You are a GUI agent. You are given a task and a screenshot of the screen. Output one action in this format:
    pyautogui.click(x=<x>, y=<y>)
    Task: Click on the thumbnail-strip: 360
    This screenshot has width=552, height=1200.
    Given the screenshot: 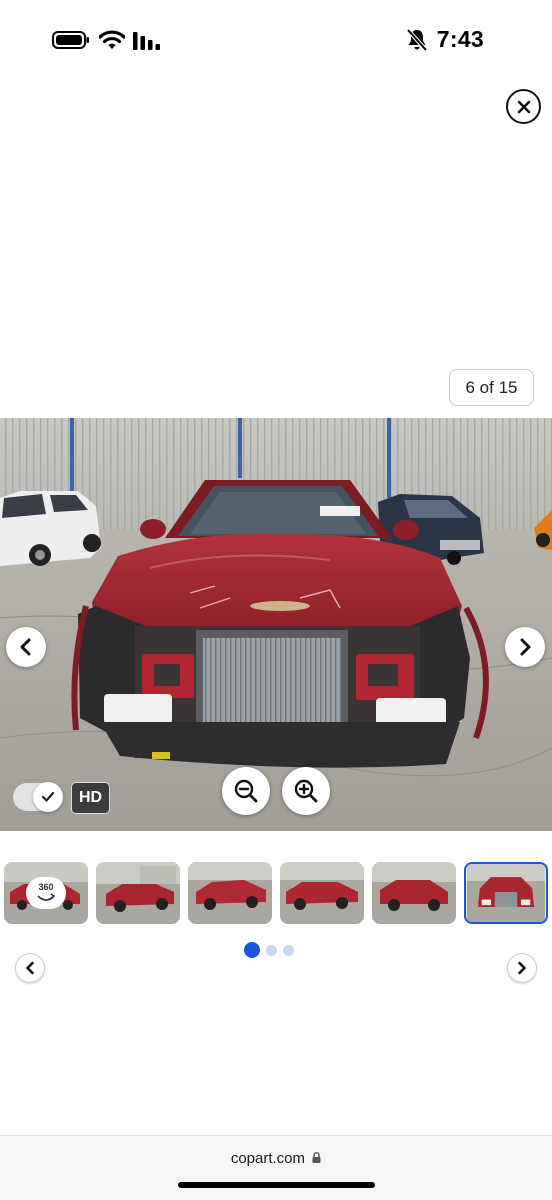 What is the action you would take?
    pyautogui.click(x=276, y=894)
    